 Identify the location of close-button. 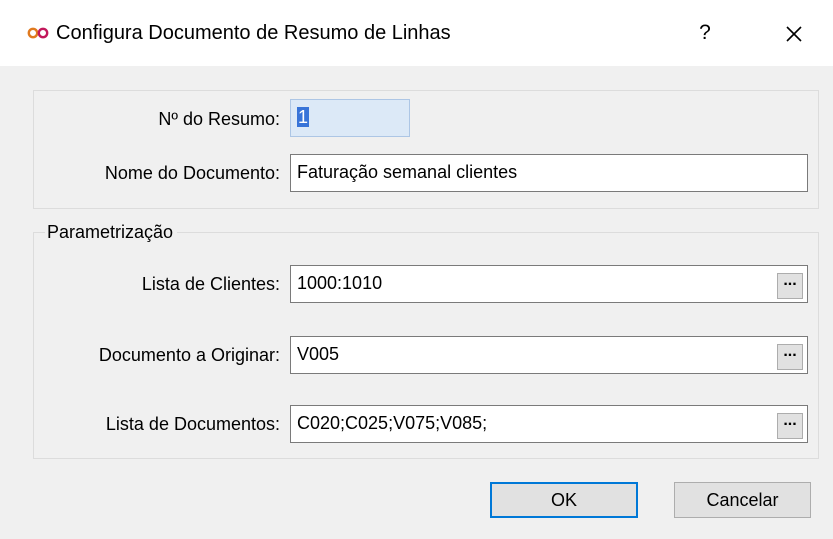
(794, 34).